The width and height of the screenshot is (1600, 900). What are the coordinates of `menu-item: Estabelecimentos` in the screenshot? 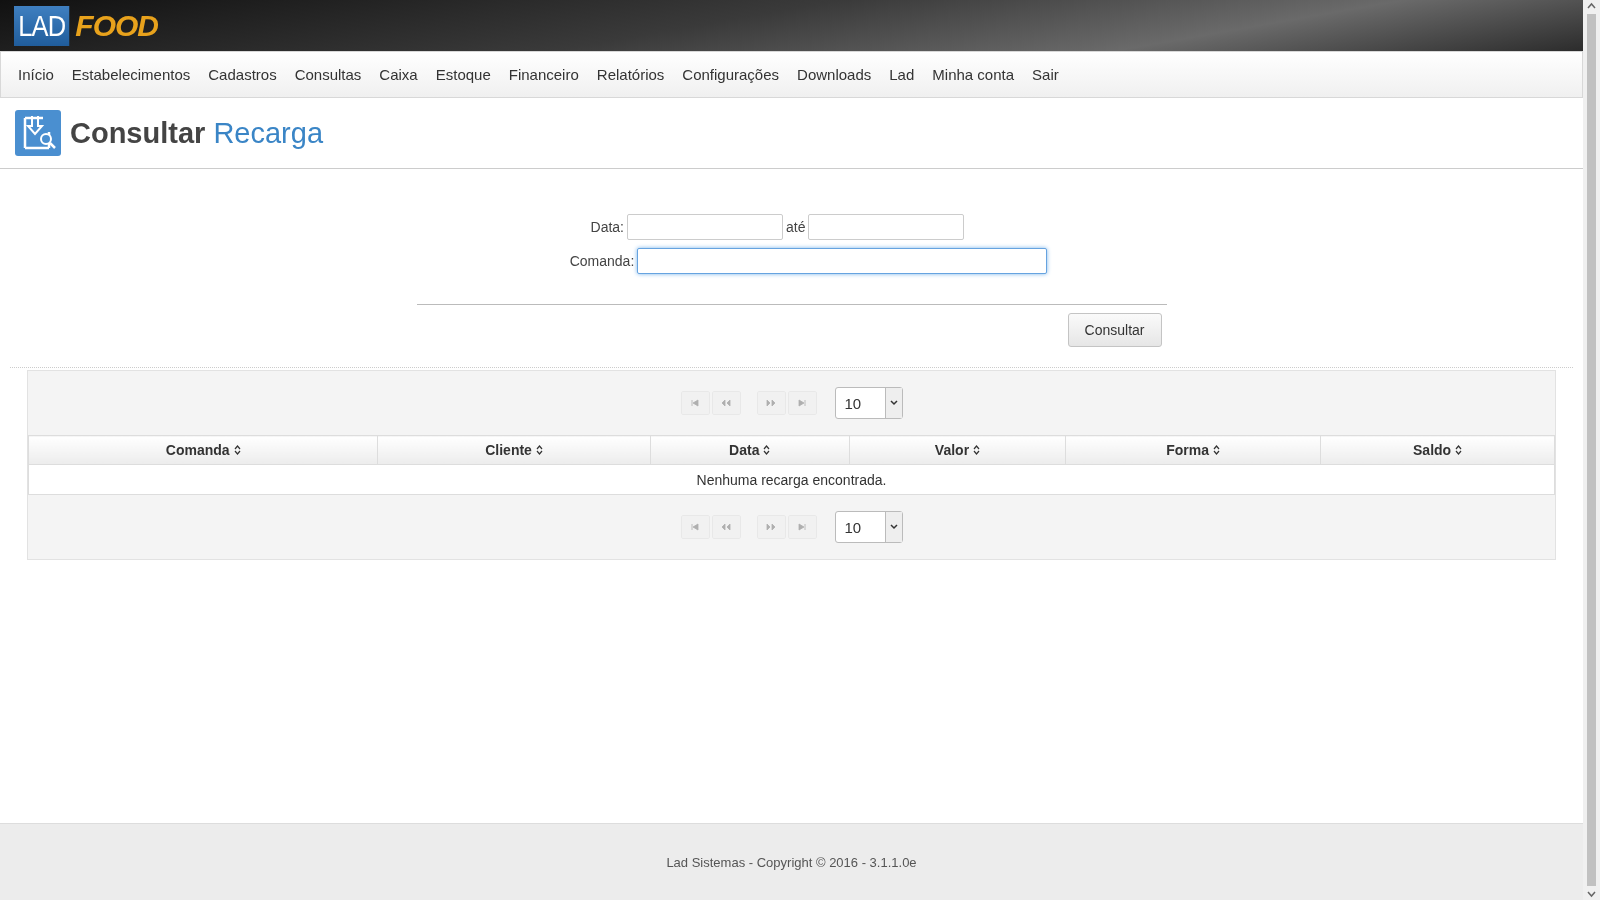 It's located at (131, 74).